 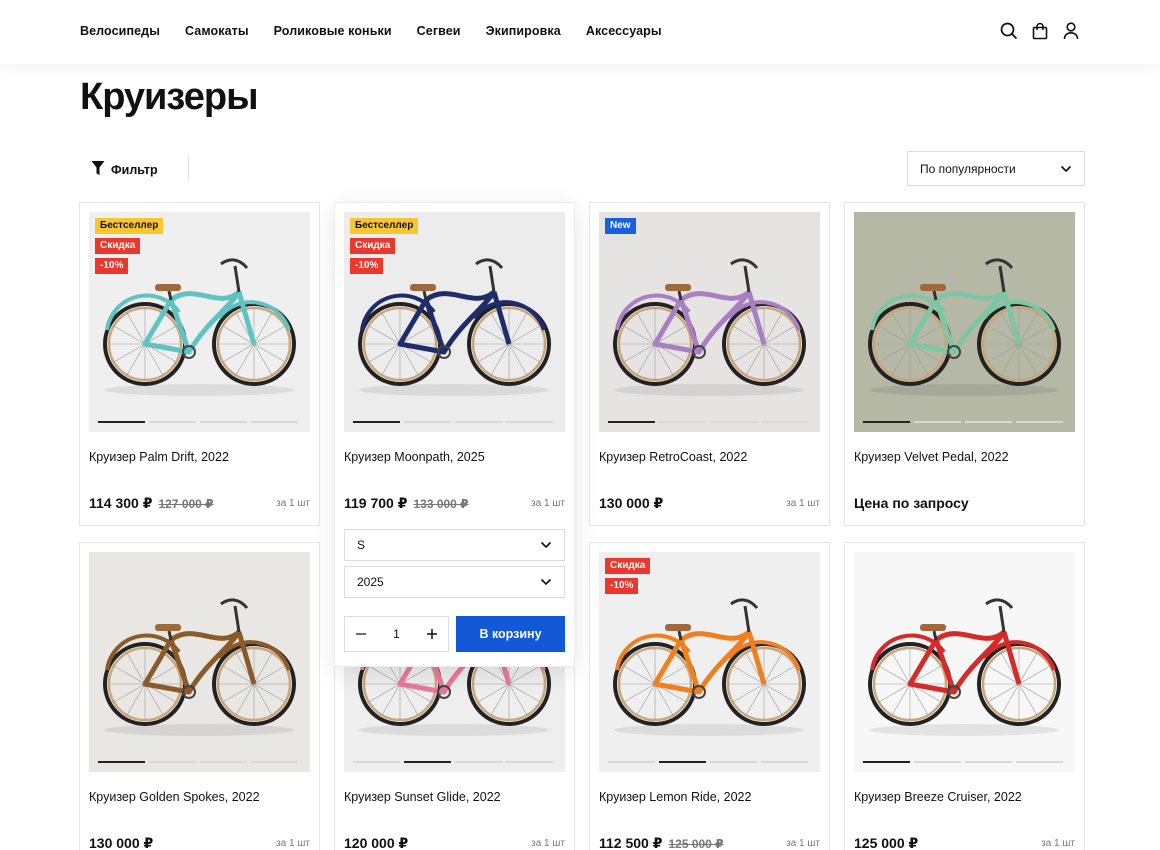 I want to click on badge-stack: Скидка -10%, so click(x=628, y=576).